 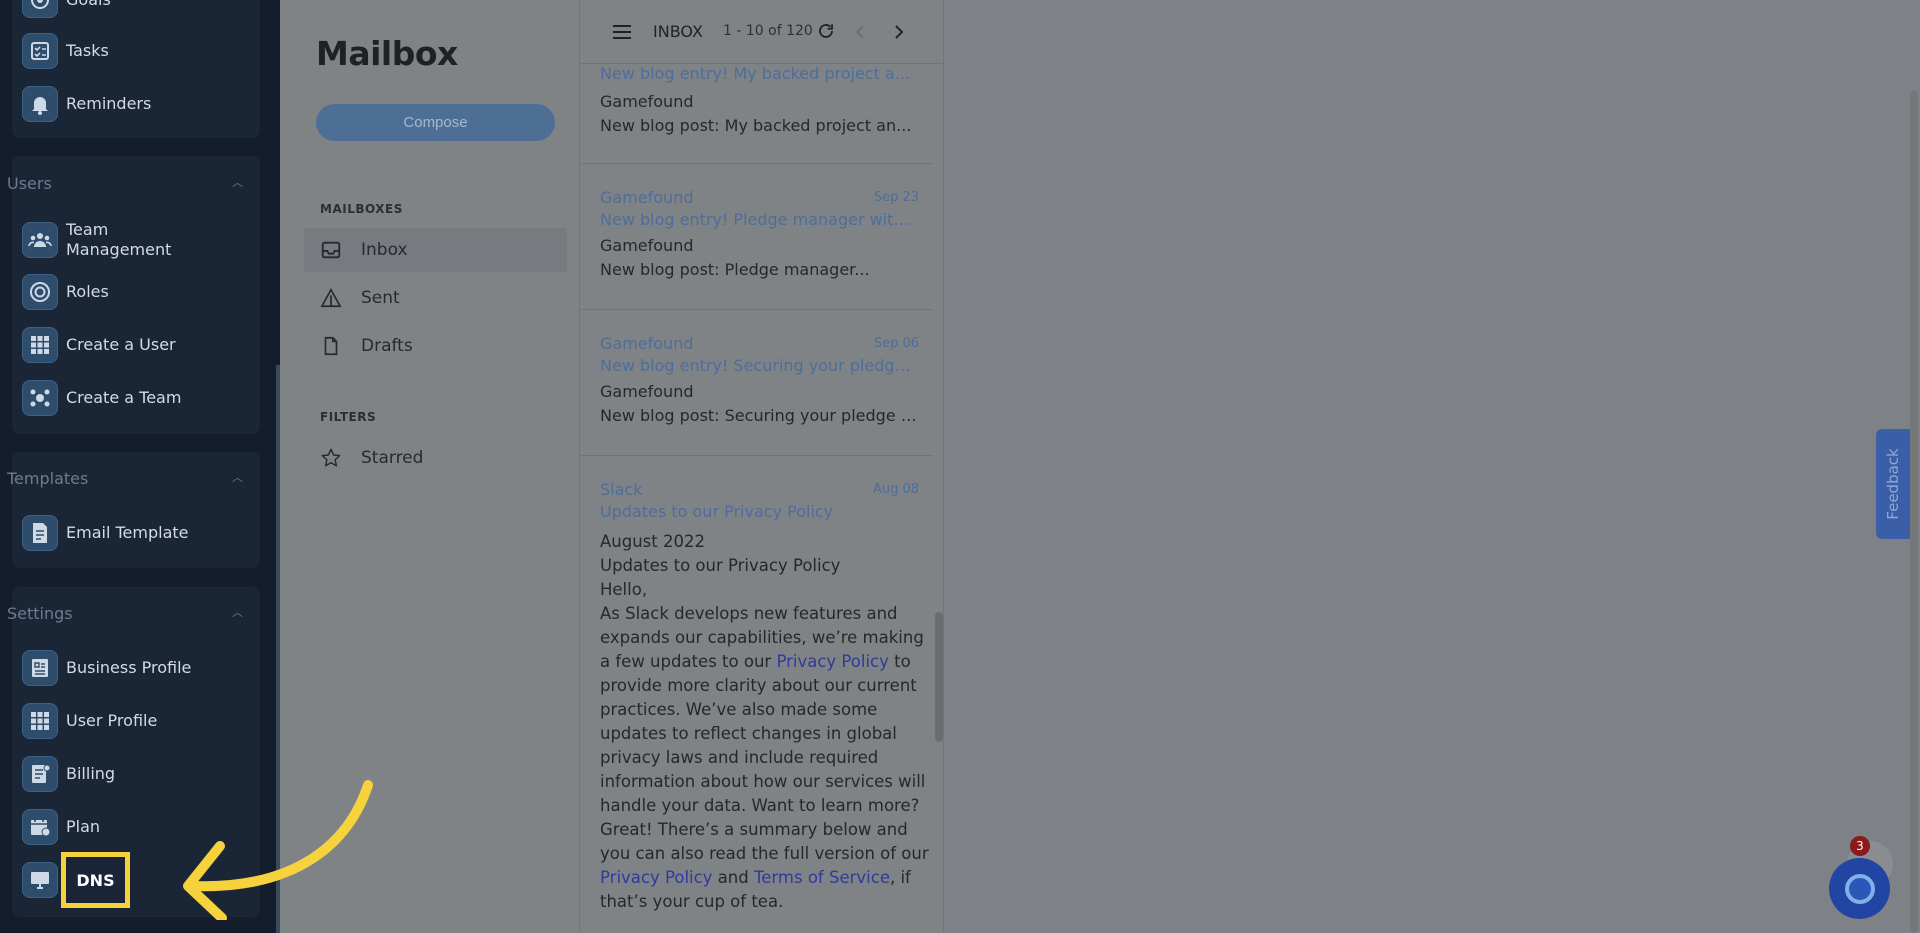 I want to click on sent-icon, so click(x=331, y=298).